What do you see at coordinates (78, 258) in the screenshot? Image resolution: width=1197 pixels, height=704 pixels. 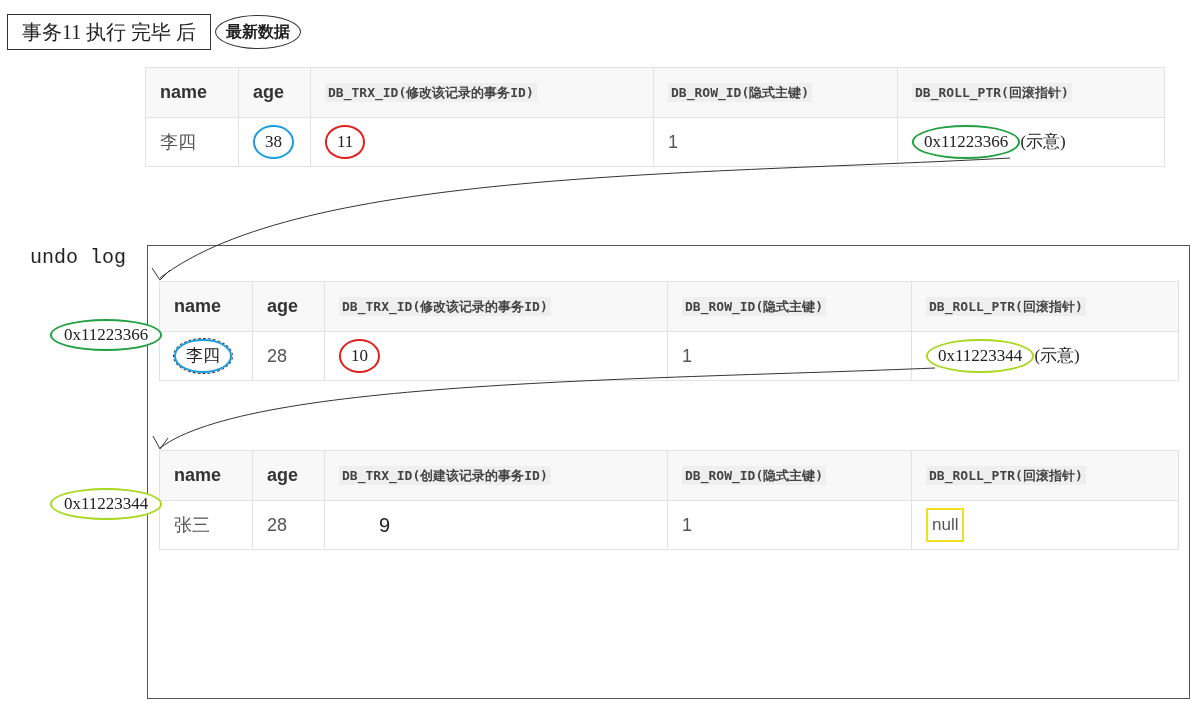 I see `undo-log-label: undo log` at bounding box center [78, 258].